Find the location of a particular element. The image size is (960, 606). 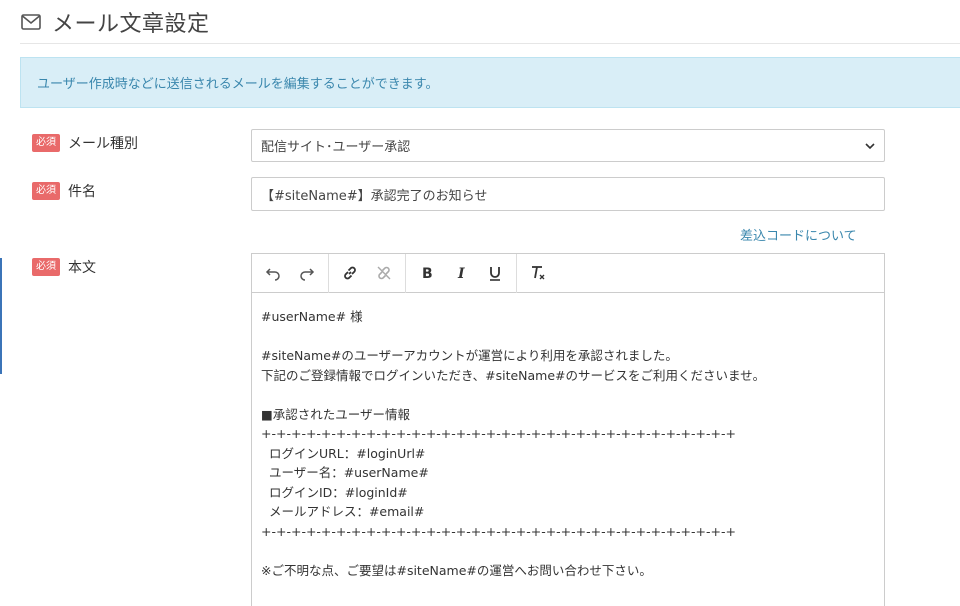

body-line: ログインURL：#loginUrl# is located at coordinates (343, 453).